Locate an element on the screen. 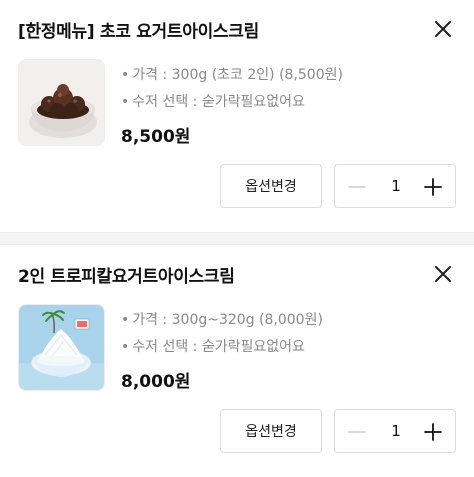 The height and width of the screenshot is (477, 474). item-price: 8,500원 is located at coordinates (156, 137).